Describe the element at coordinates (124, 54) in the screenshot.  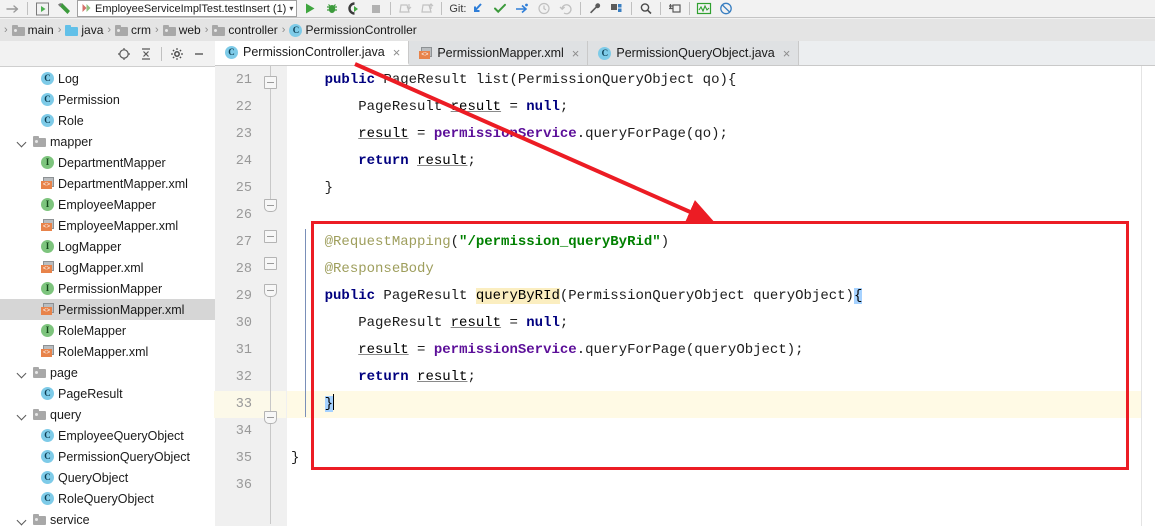
I see `locate-file-icon` at that location.